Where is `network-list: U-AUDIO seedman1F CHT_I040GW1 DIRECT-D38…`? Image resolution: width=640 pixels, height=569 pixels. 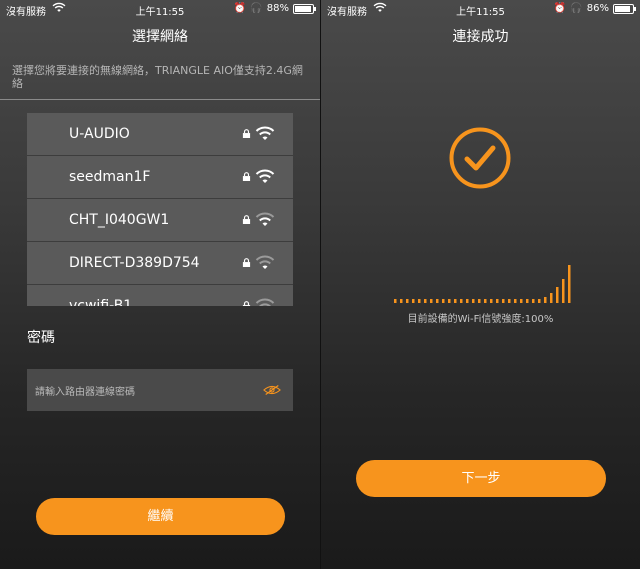
network-list: U-AUDIO seedman1F CHT_I040GW1 DIRECT-D38… is located at coordinates (160, 209).